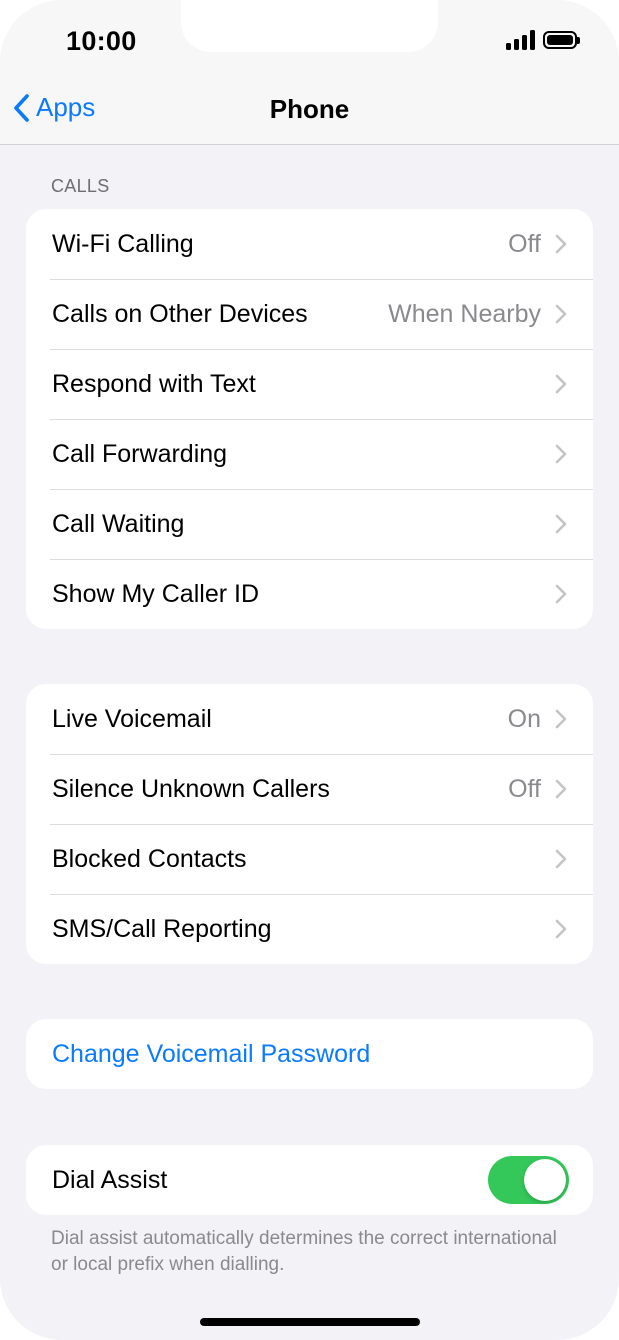 The image size is (619, 1340). I want to click on toggle-knob, so click(545, 1180).